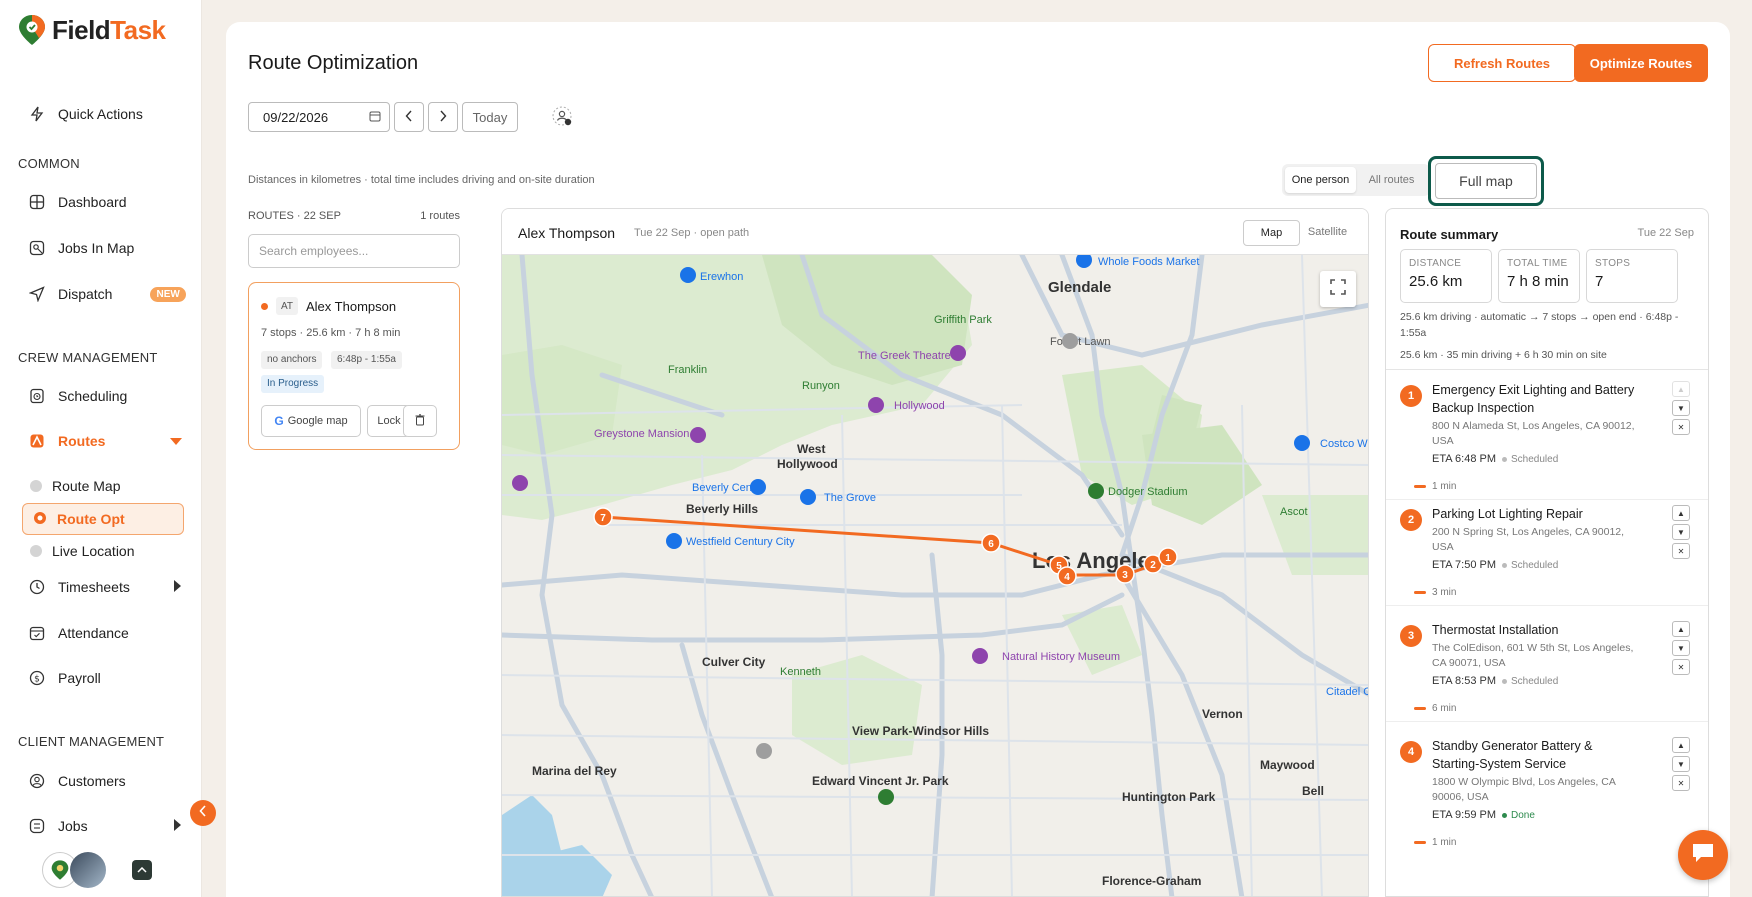 The width and height of the screenshot is (1752, 897). Describe the element at coordinates (82, 551) in the screenshot. I see `sidebar-subitem-live-location: Live Location` at that location.